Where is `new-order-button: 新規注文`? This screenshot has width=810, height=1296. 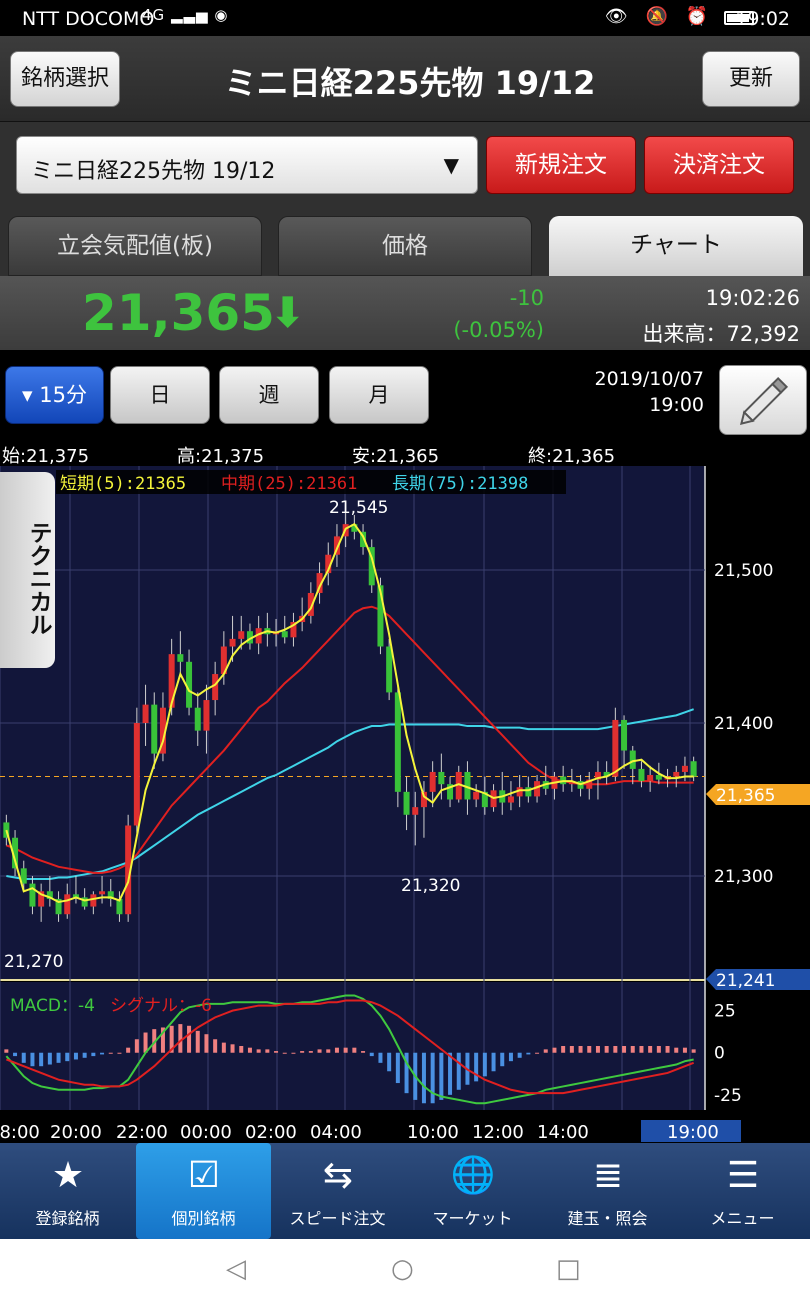 new-order-button: 新規注文 is located at coordinates (561, 165).